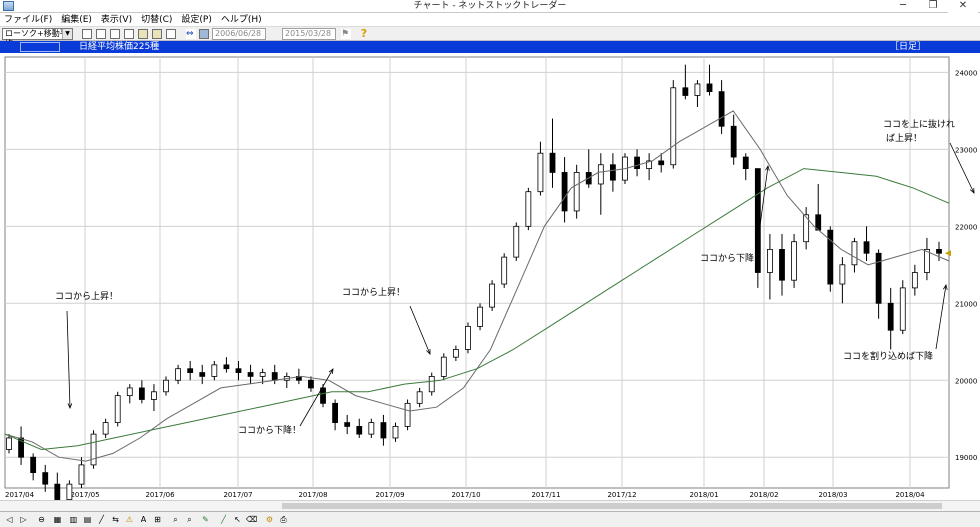 The height and width of the screenshot is (527, 980). I want to click on pen-icon: ✎, so click(205, 519).